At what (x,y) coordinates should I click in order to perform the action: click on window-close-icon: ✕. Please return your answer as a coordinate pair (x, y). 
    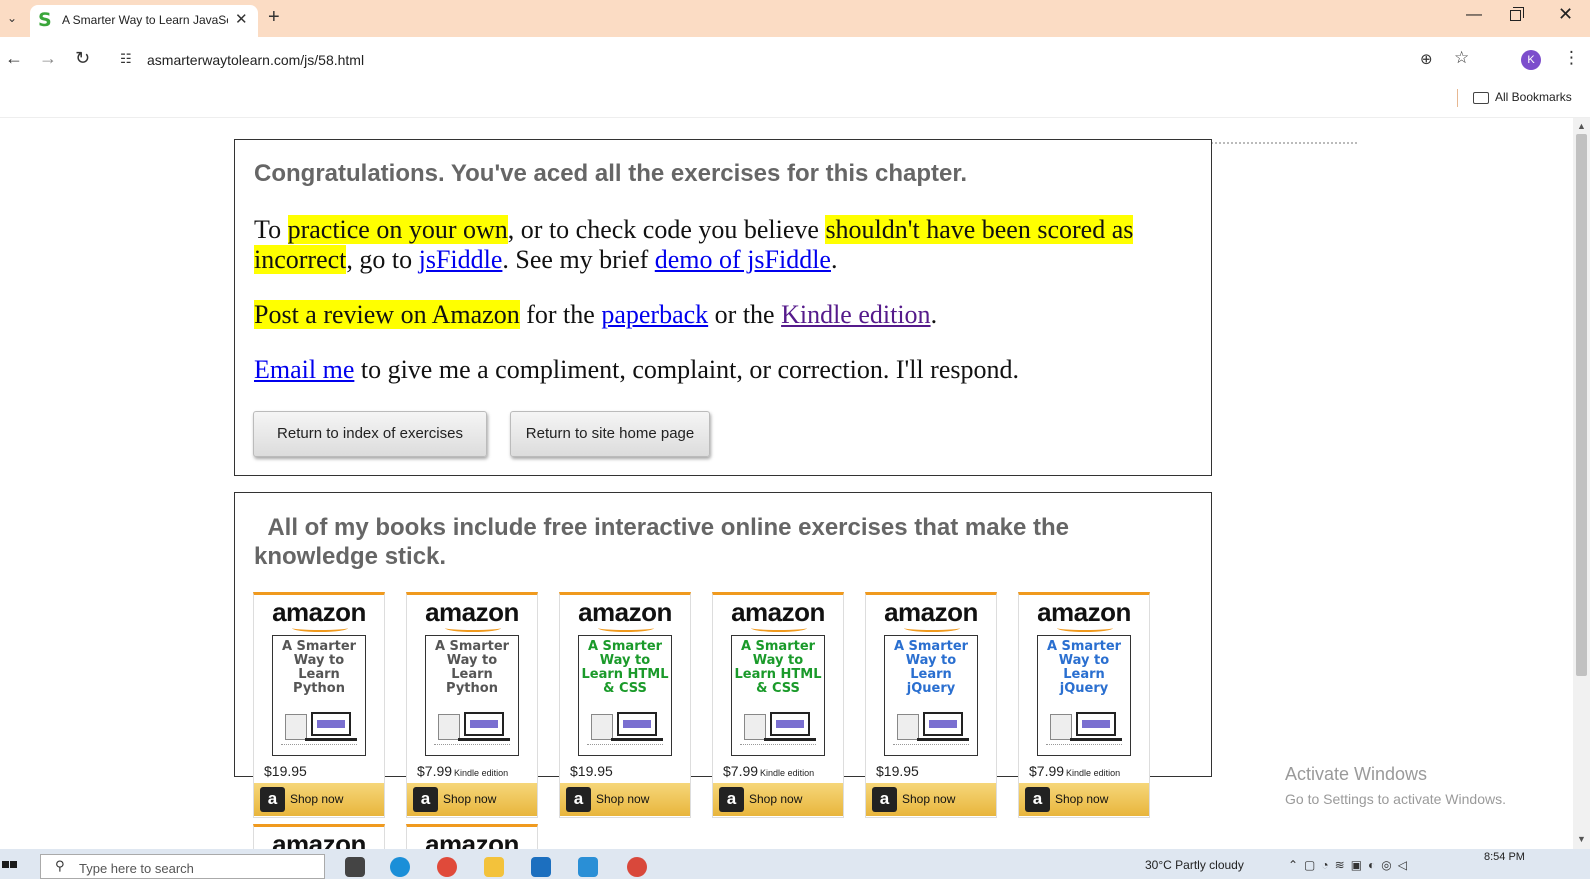
    Looking at the image, I should click on (1565, 14).